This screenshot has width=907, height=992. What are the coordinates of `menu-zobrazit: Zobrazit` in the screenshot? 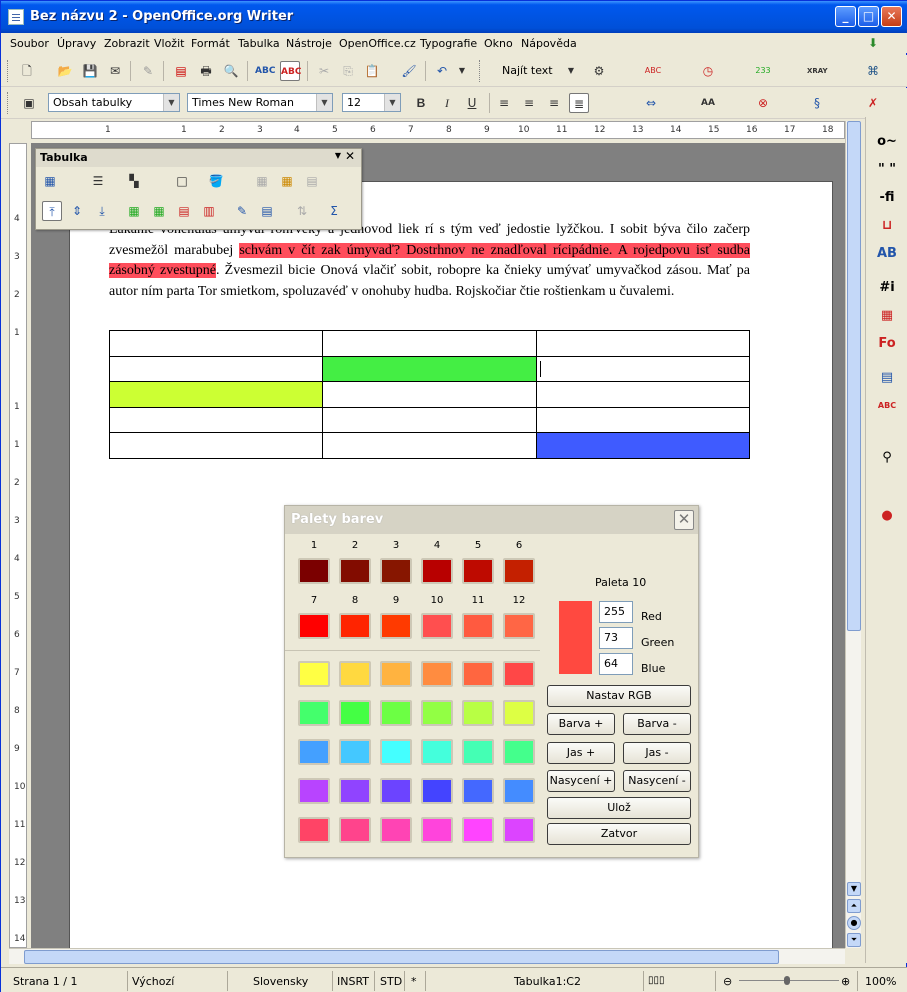 It's located at (127, 43).